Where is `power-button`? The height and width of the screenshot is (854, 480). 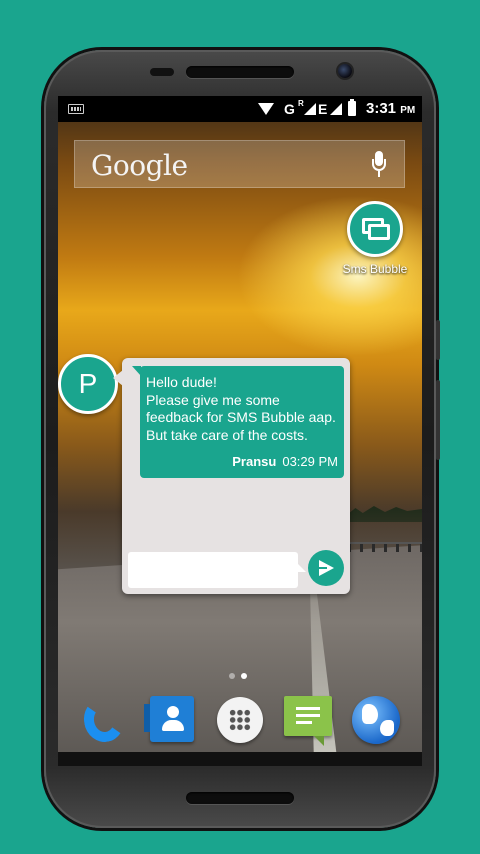 power-button is located at coordinates (438, 340).